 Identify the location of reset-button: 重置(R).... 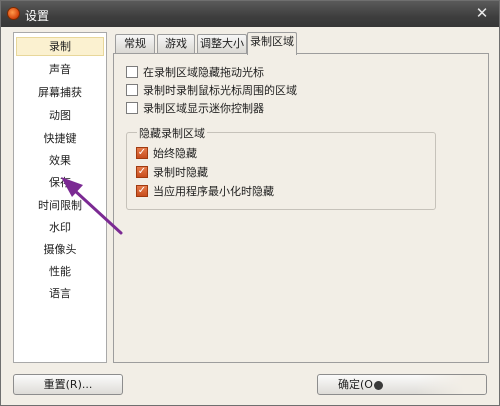
(68, 384).